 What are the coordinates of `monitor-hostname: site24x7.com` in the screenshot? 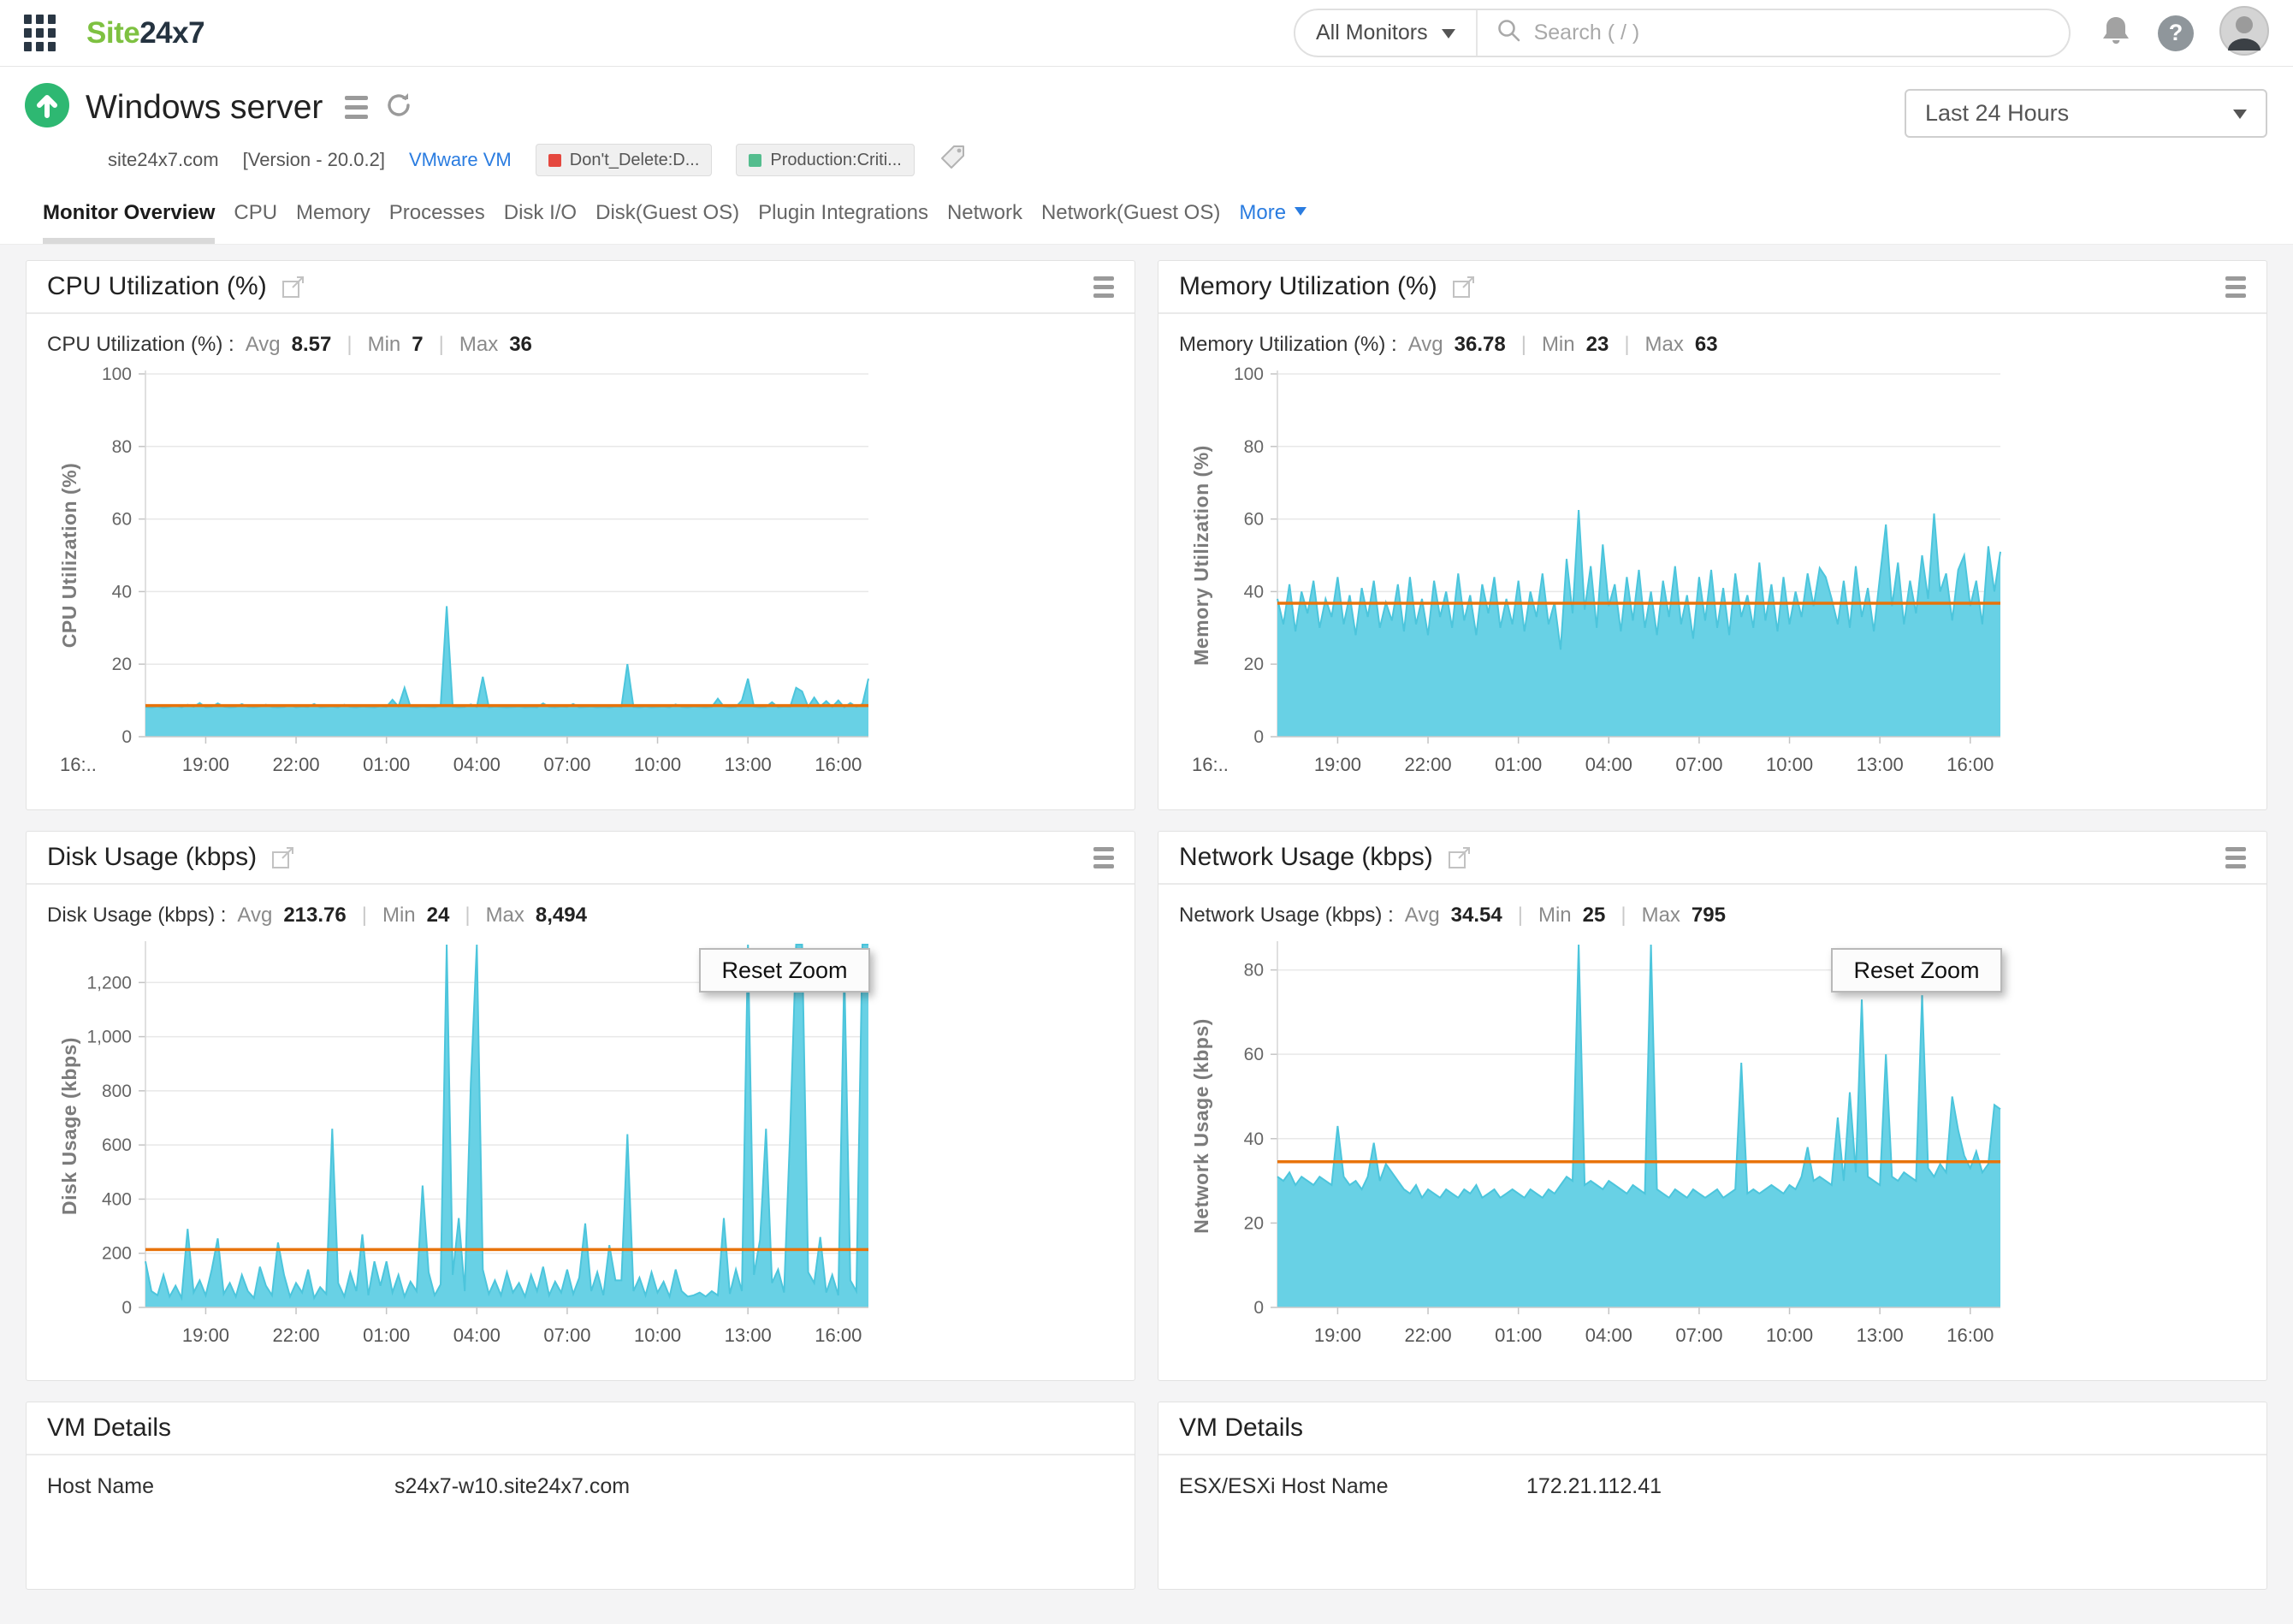 It's located at (163, 160).